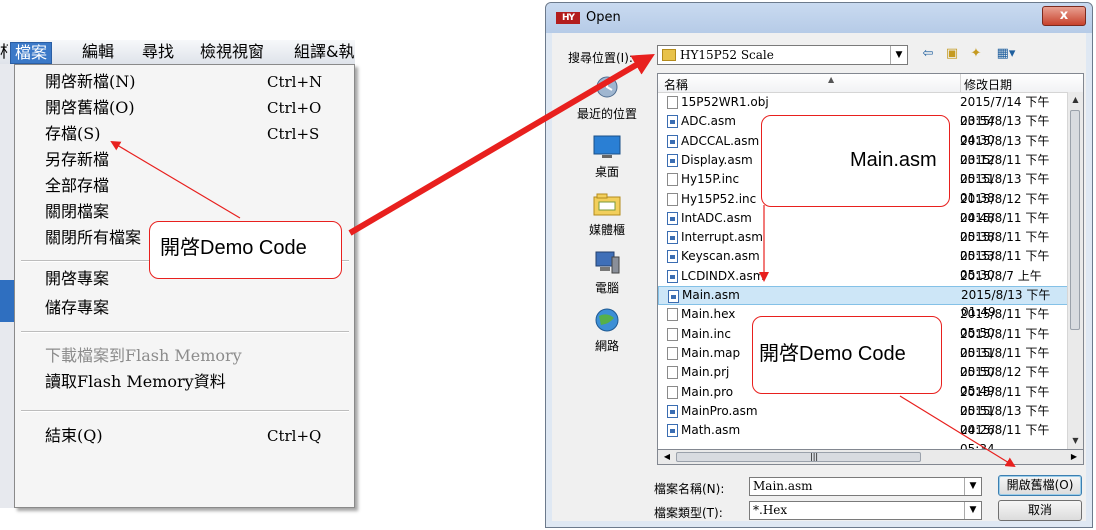 The height and width of the screenshot is (530, 1096). Describe the element at coordinates (706, 333) in the screenshot. I see `file-name: Main.inc` at that location.